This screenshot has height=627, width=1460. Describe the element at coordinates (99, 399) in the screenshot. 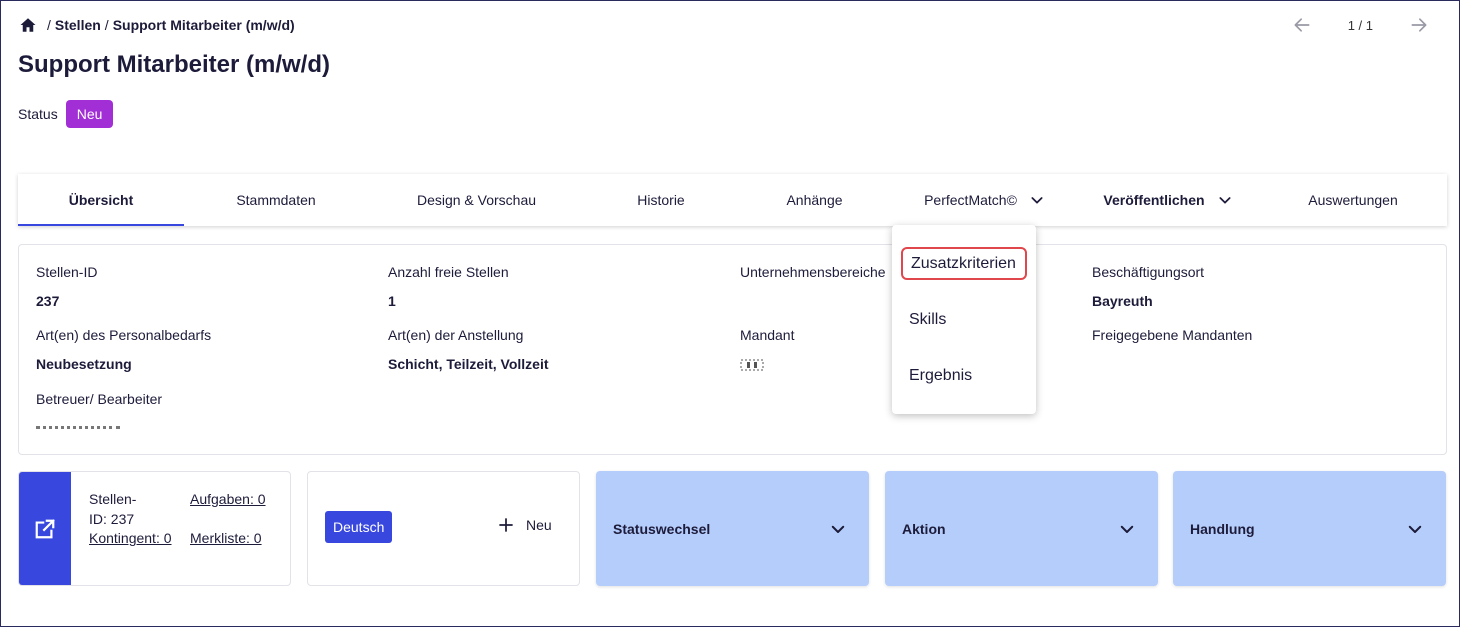

I see `field-label: Betreuer/ Bearbeiter` at that location.